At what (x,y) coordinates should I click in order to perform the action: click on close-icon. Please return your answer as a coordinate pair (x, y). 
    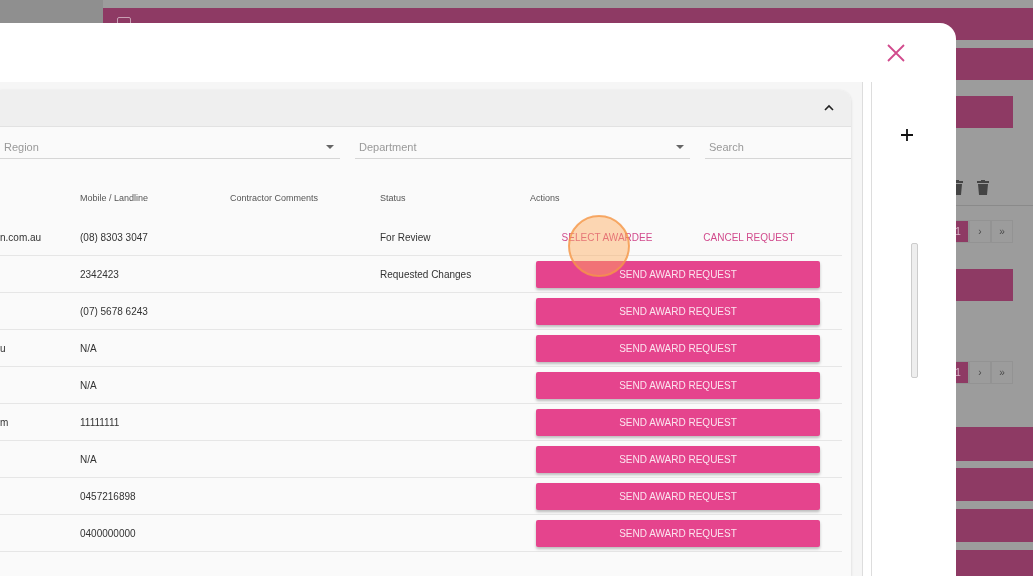
    Looking at the image, I should click on (896, 52).